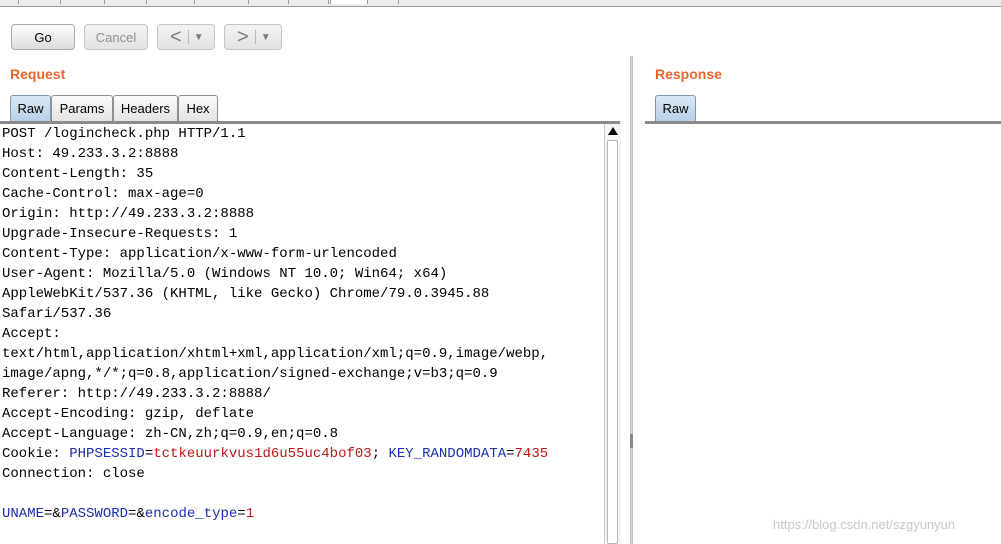 The image size is (1001, 544). I want to click on body-param-name: UNAME, so click(23, 514).